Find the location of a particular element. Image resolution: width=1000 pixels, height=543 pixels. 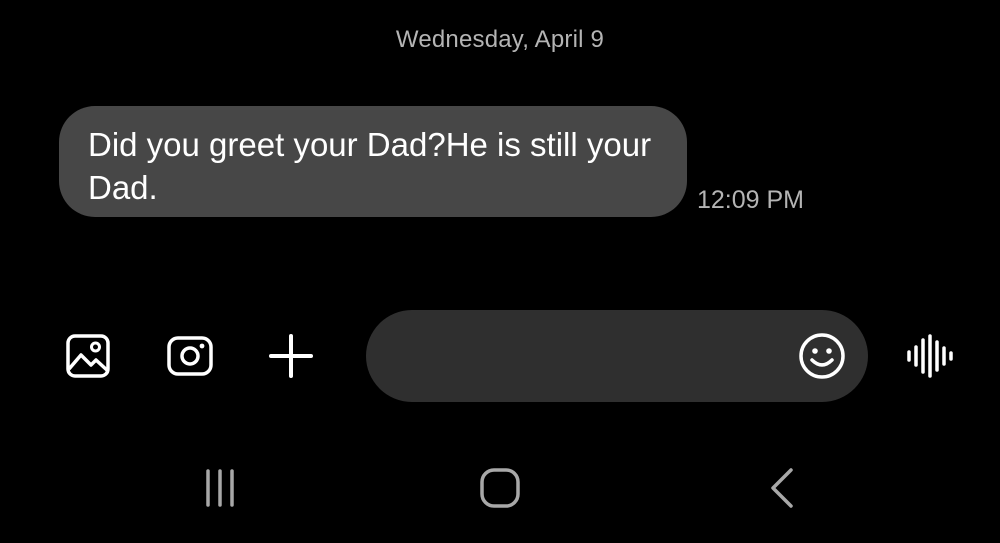

voice-waveform-icon is located at coordinates (930, 356).